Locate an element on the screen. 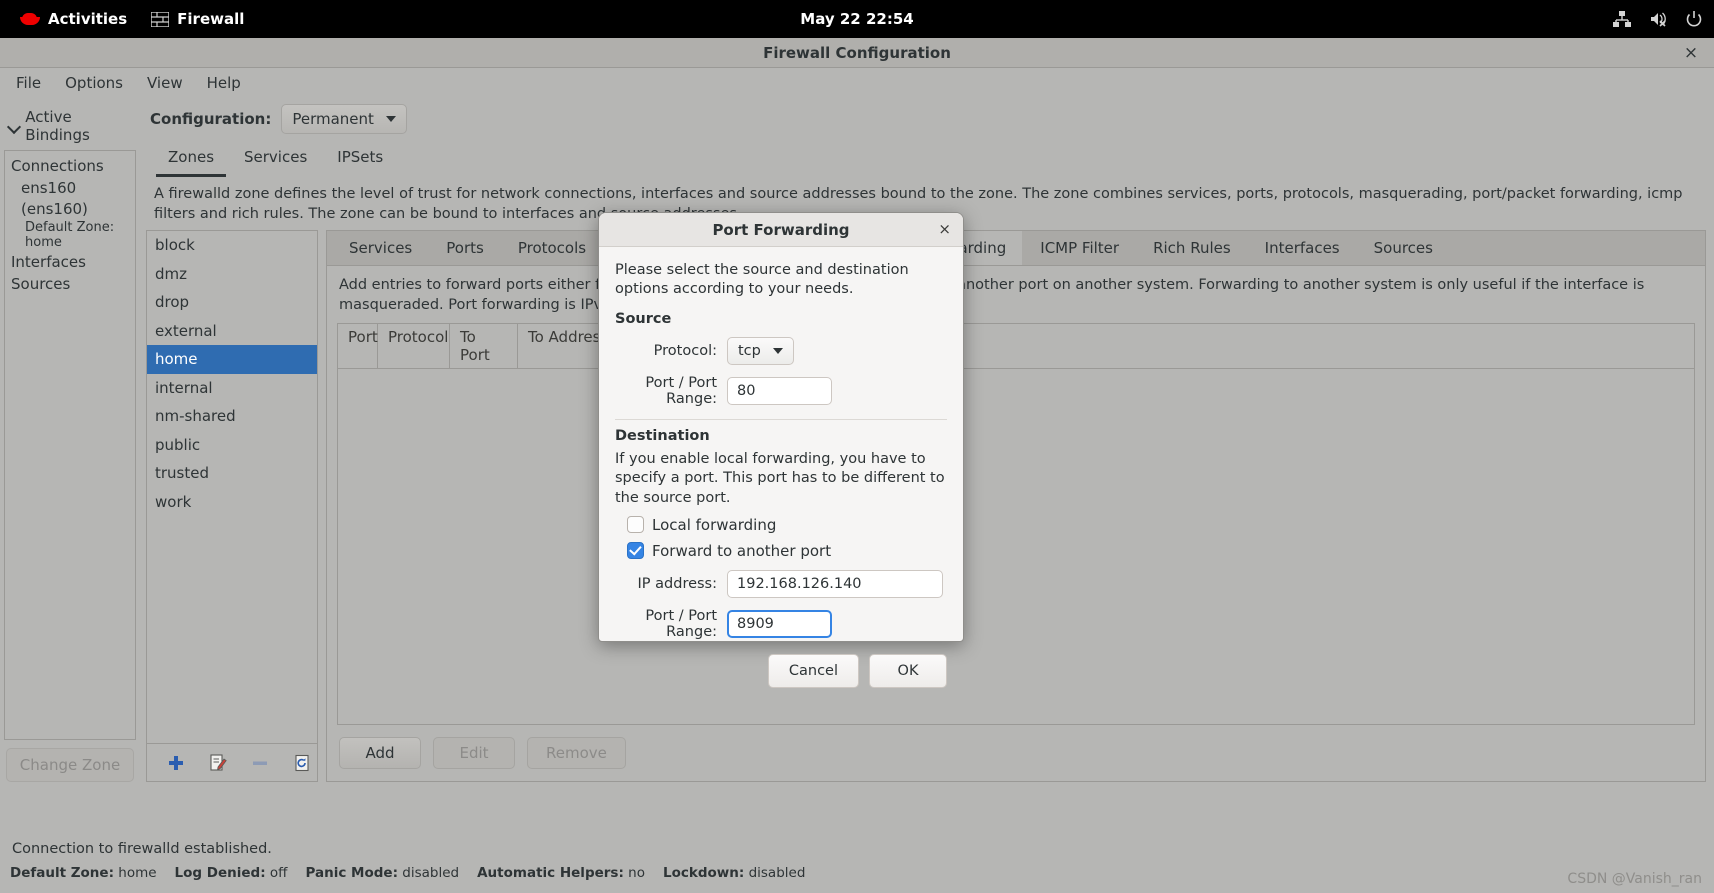 Image resolution: width=1714 pixels, height=893 pixels. active-bindings-header: Active Bindings is located at coordinates (70, 127).